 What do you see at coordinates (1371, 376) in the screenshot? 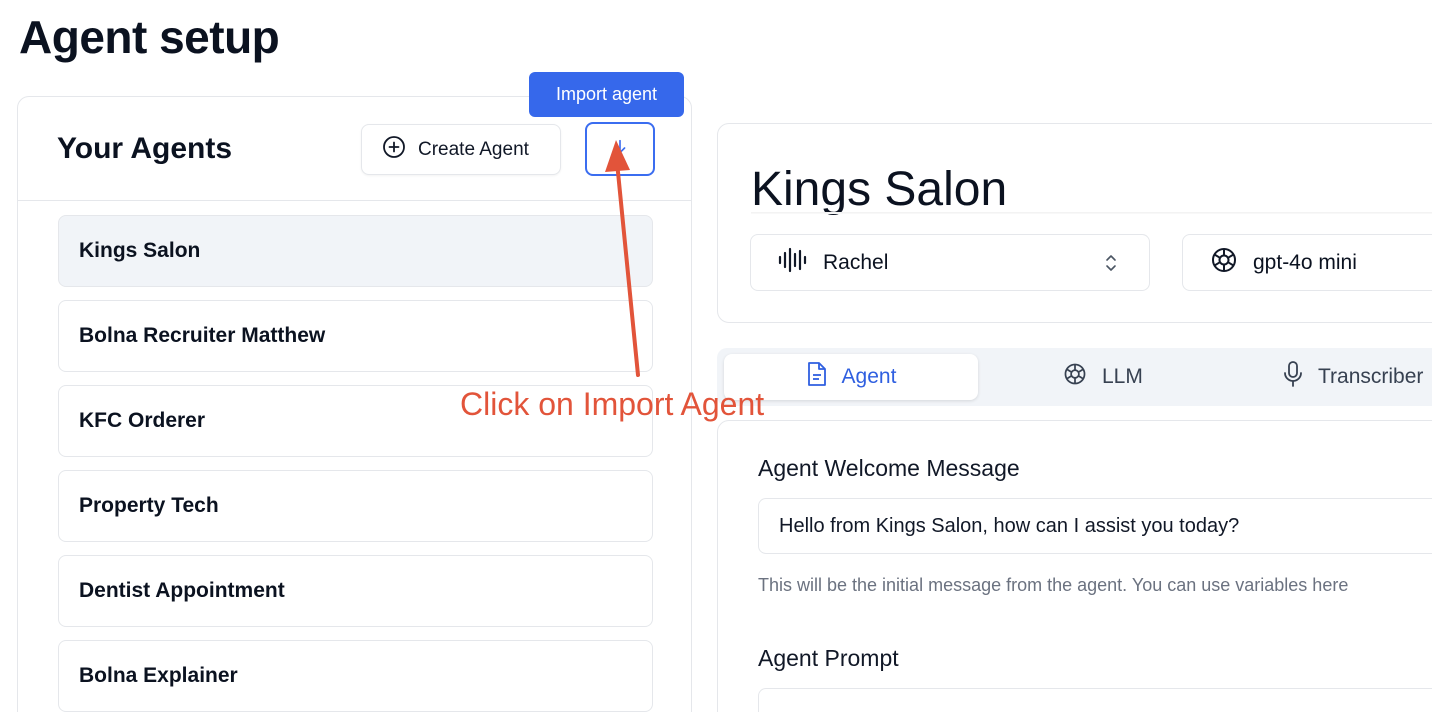
I see `tab-transcriber-label: Transcriber` at bounding box center [1371, 376].